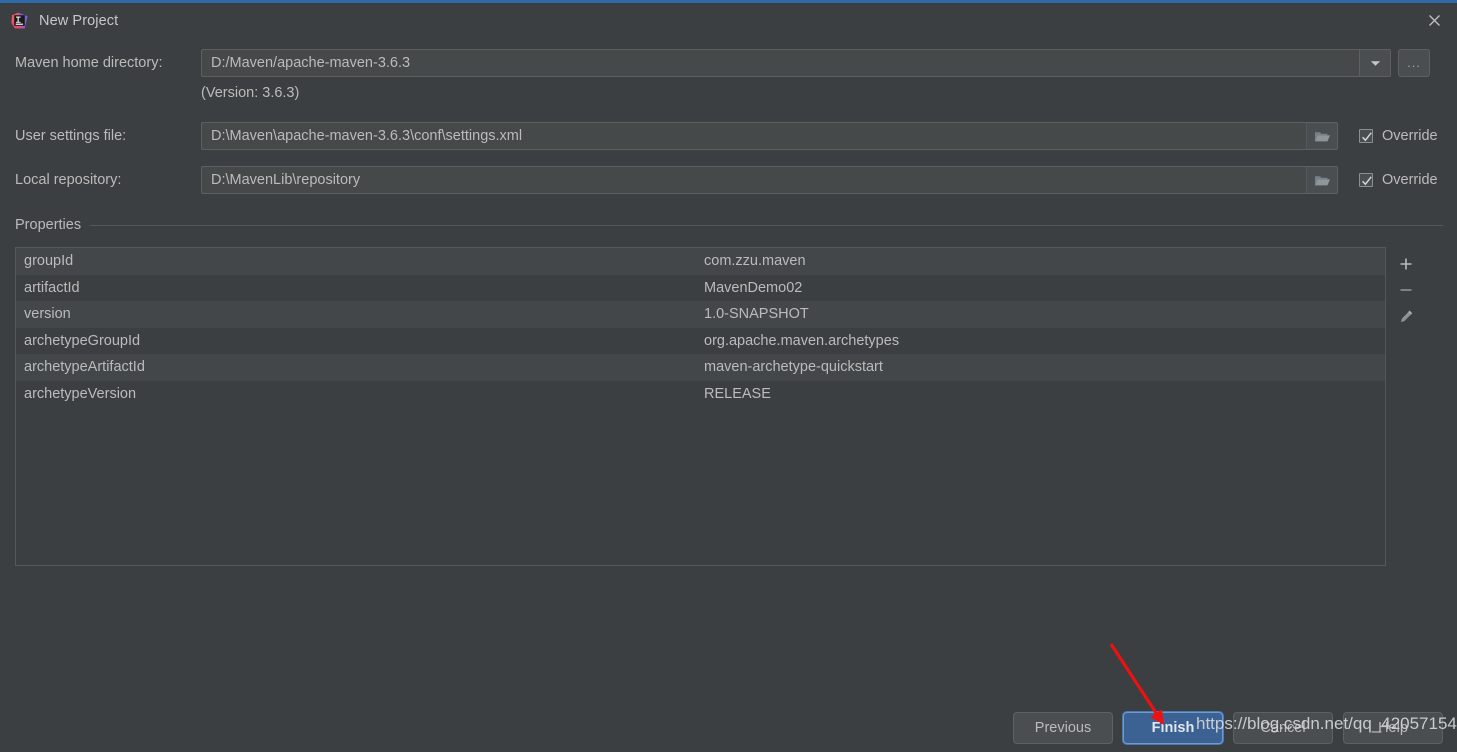 This screenshot has width=1457, height=752. What do you see at coordinates (796, 63) in the screenshot?
I see `maven-home-combobox: D:/Maven/apache-maven-3.6.3` at bounding box center [796, 63].